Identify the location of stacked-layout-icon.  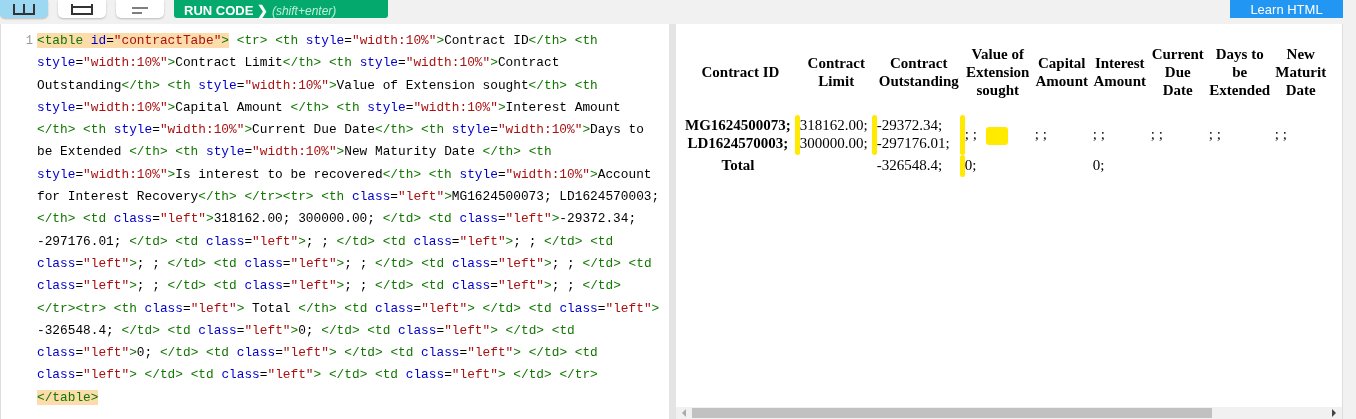
(82, 10).